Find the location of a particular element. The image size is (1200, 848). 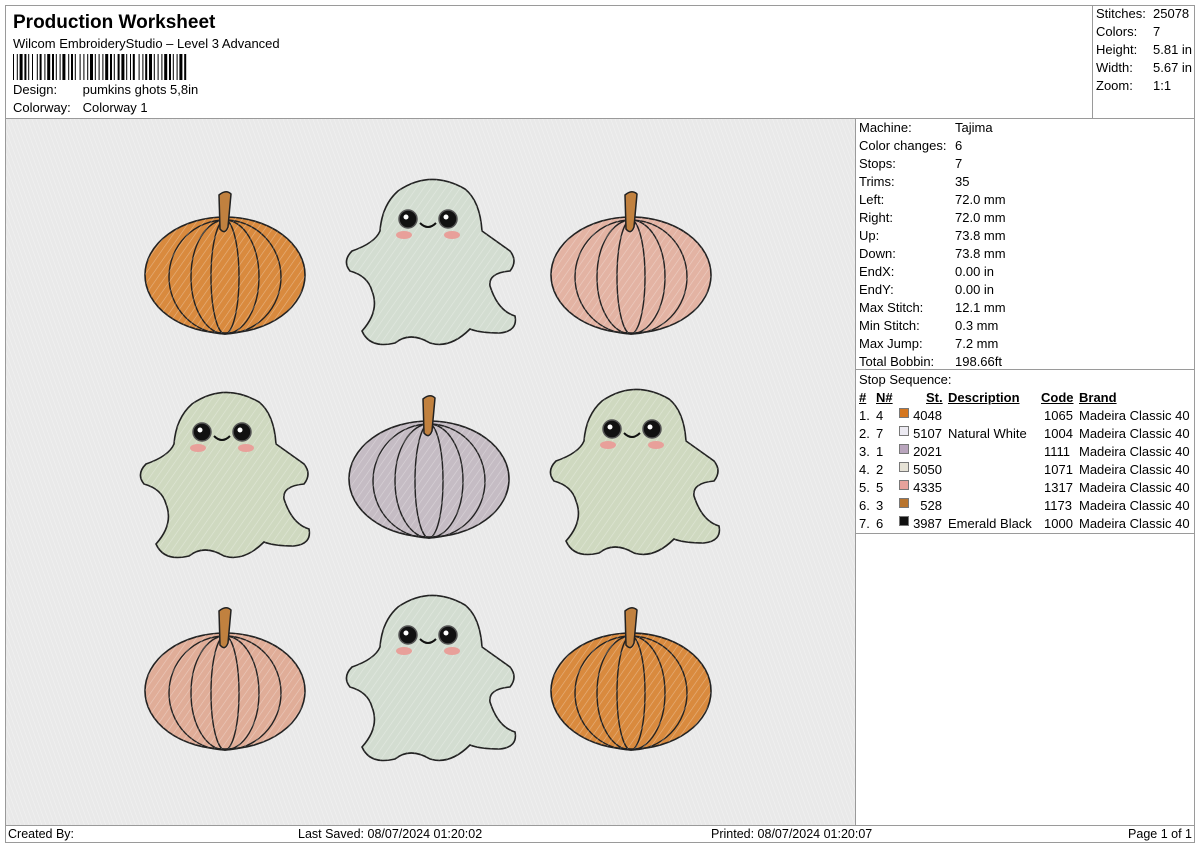

stitch-count: 3987 is located at coordinates (927, 523).